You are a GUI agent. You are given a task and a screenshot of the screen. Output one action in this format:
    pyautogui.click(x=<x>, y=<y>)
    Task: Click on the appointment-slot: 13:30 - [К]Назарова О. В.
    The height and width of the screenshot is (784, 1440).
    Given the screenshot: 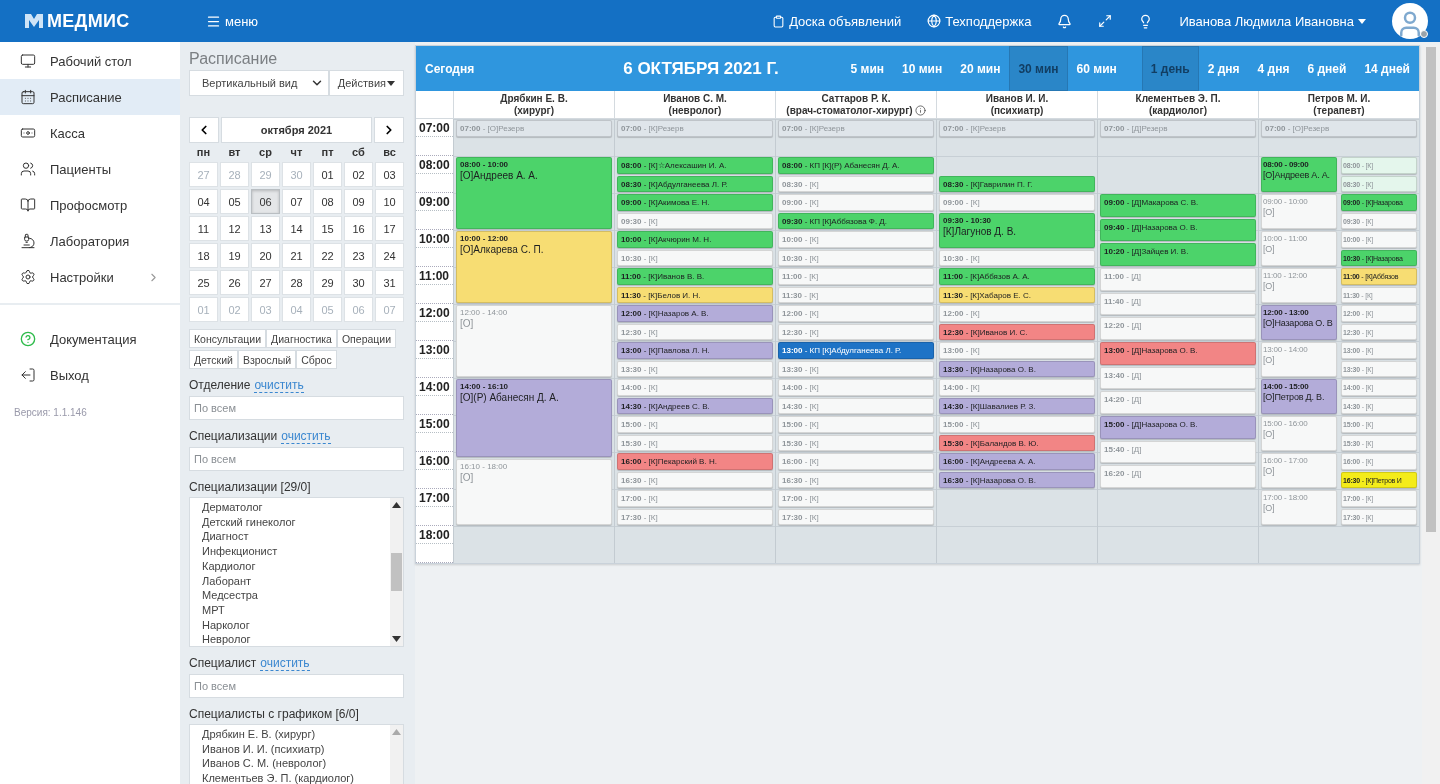 What is the action you would take?
    pyautogui.click(x=1017, y=368)
    